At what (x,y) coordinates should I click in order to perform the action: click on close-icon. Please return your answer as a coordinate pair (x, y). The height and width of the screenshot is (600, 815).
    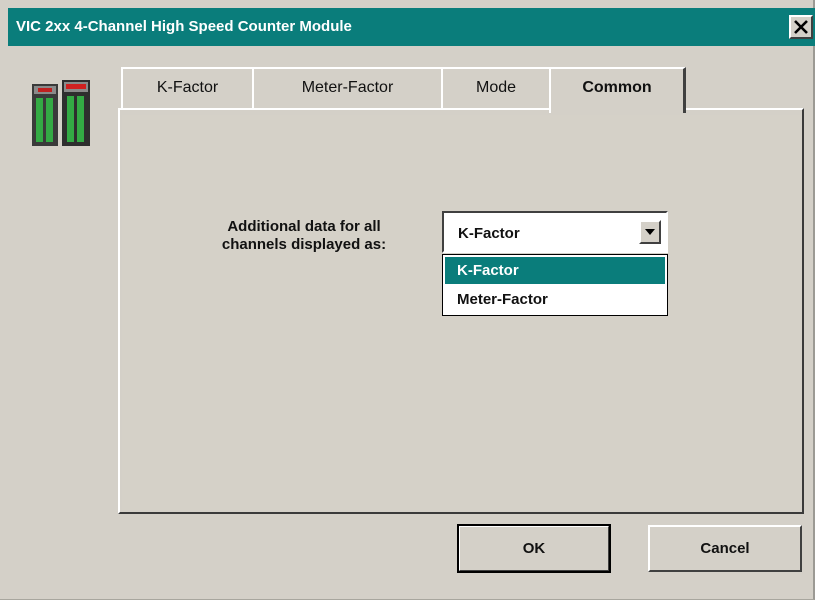
    Looking at the image, I should click on (801, 27).